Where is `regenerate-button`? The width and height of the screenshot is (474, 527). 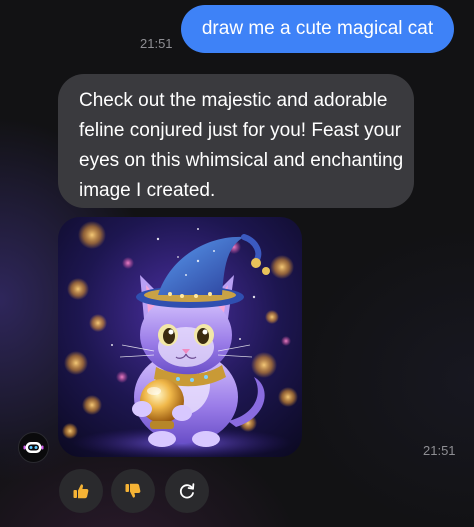
regenerate-button is located at coordinates (187, 491).